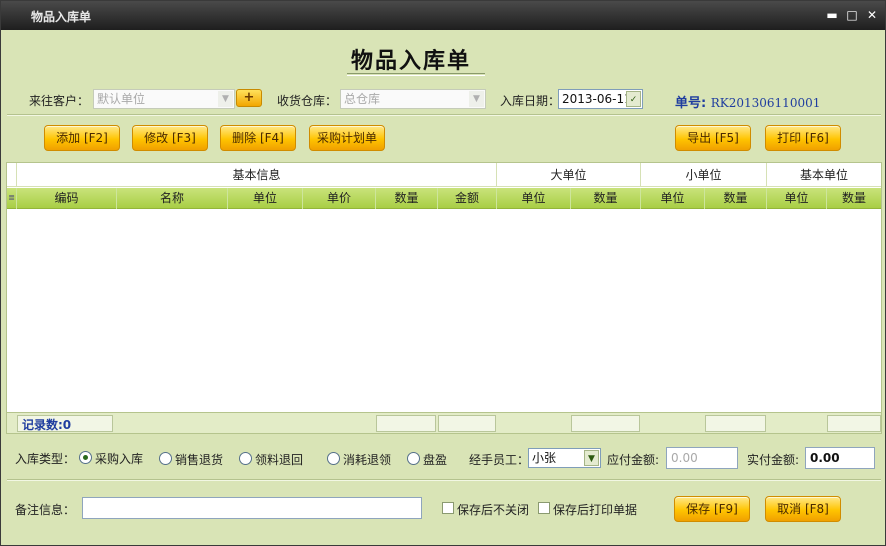 The width and height of the screenshot is (886, 546). What do you see at coordinates (362, 99) in the screenshot?
I see `warehouse-select-value: 总仓库` at bounding box center [362, 99].